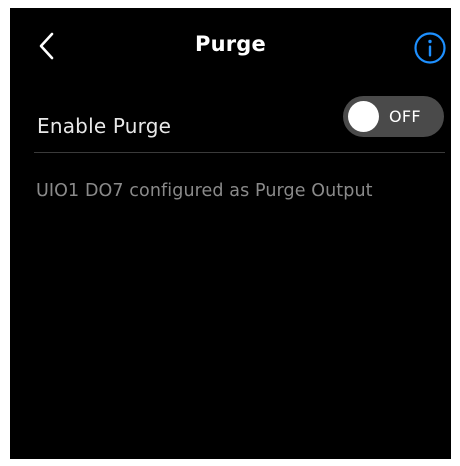 This screenshot has width=460, height=466. What do you see at coordinates (363, 116) in the screenshot?
I see `toggle-knob` at bounding box center [363, 116].